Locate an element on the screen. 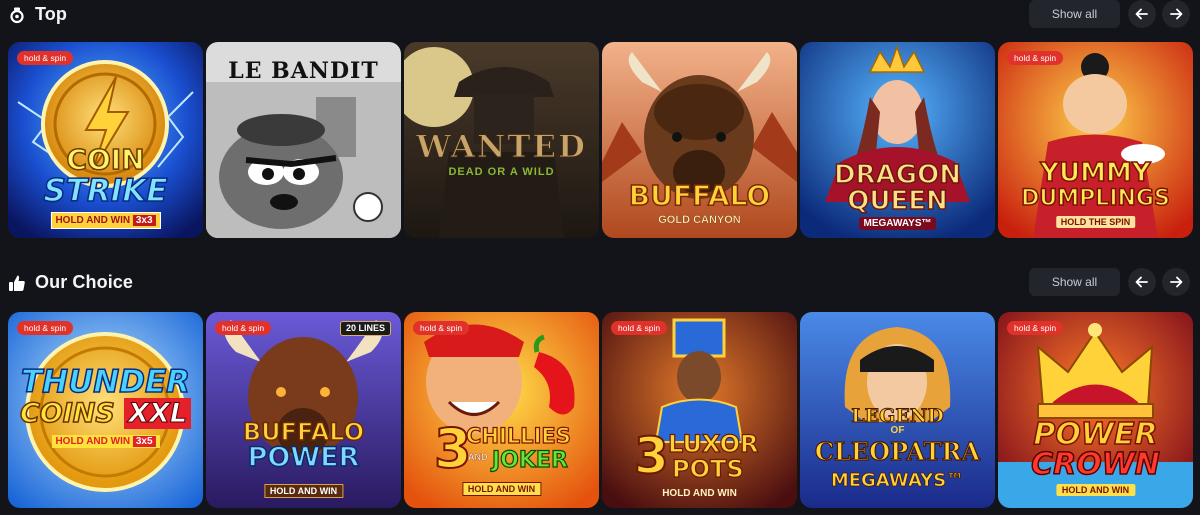 This screenshot has height=515, width=1200. section-title-our-choice: Our Choice is located at coordinates (84, 282).